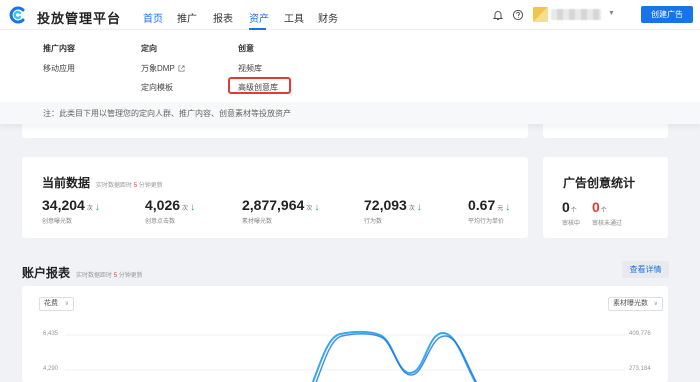 The height and width of the screenshot is (382, 700). Describe the element at coordinates (640, 369) in the screenshot. I see `right-axis-tick: 273,184` at that location.